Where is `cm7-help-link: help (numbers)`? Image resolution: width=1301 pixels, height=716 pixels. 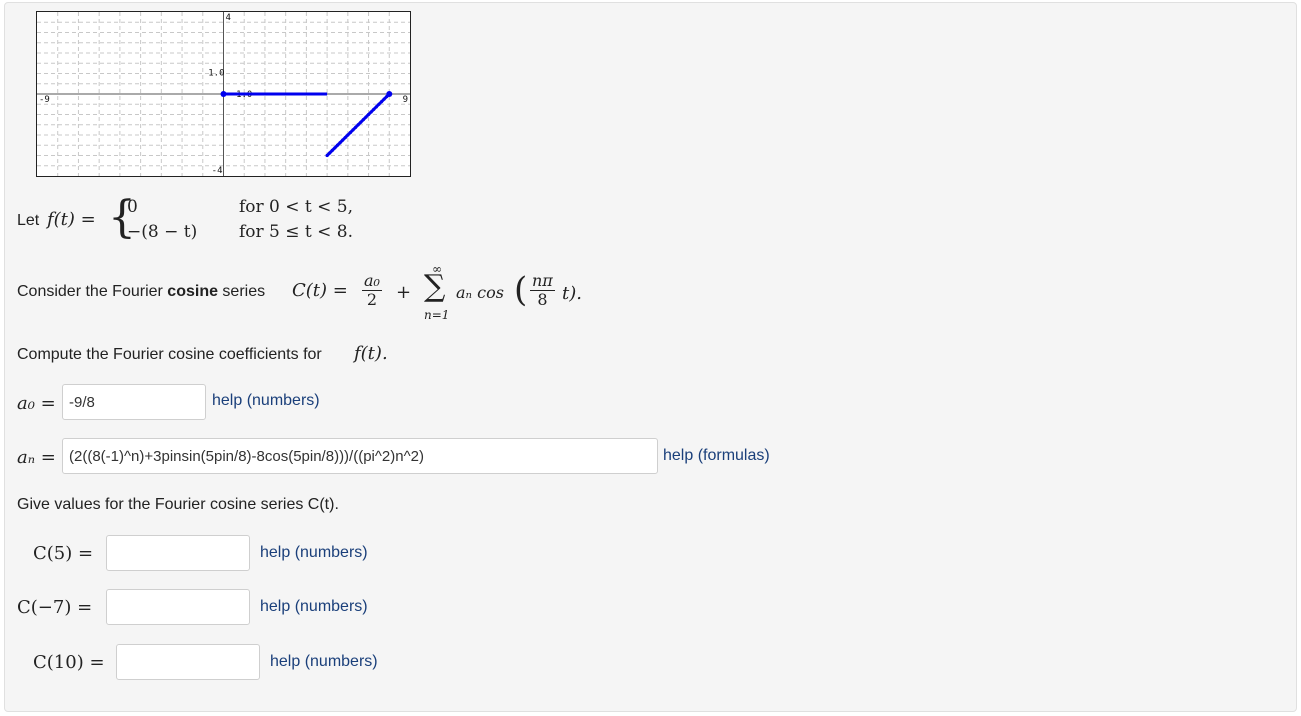 cm7-help-link: help (numbers) is located at coordinates (314, 607).